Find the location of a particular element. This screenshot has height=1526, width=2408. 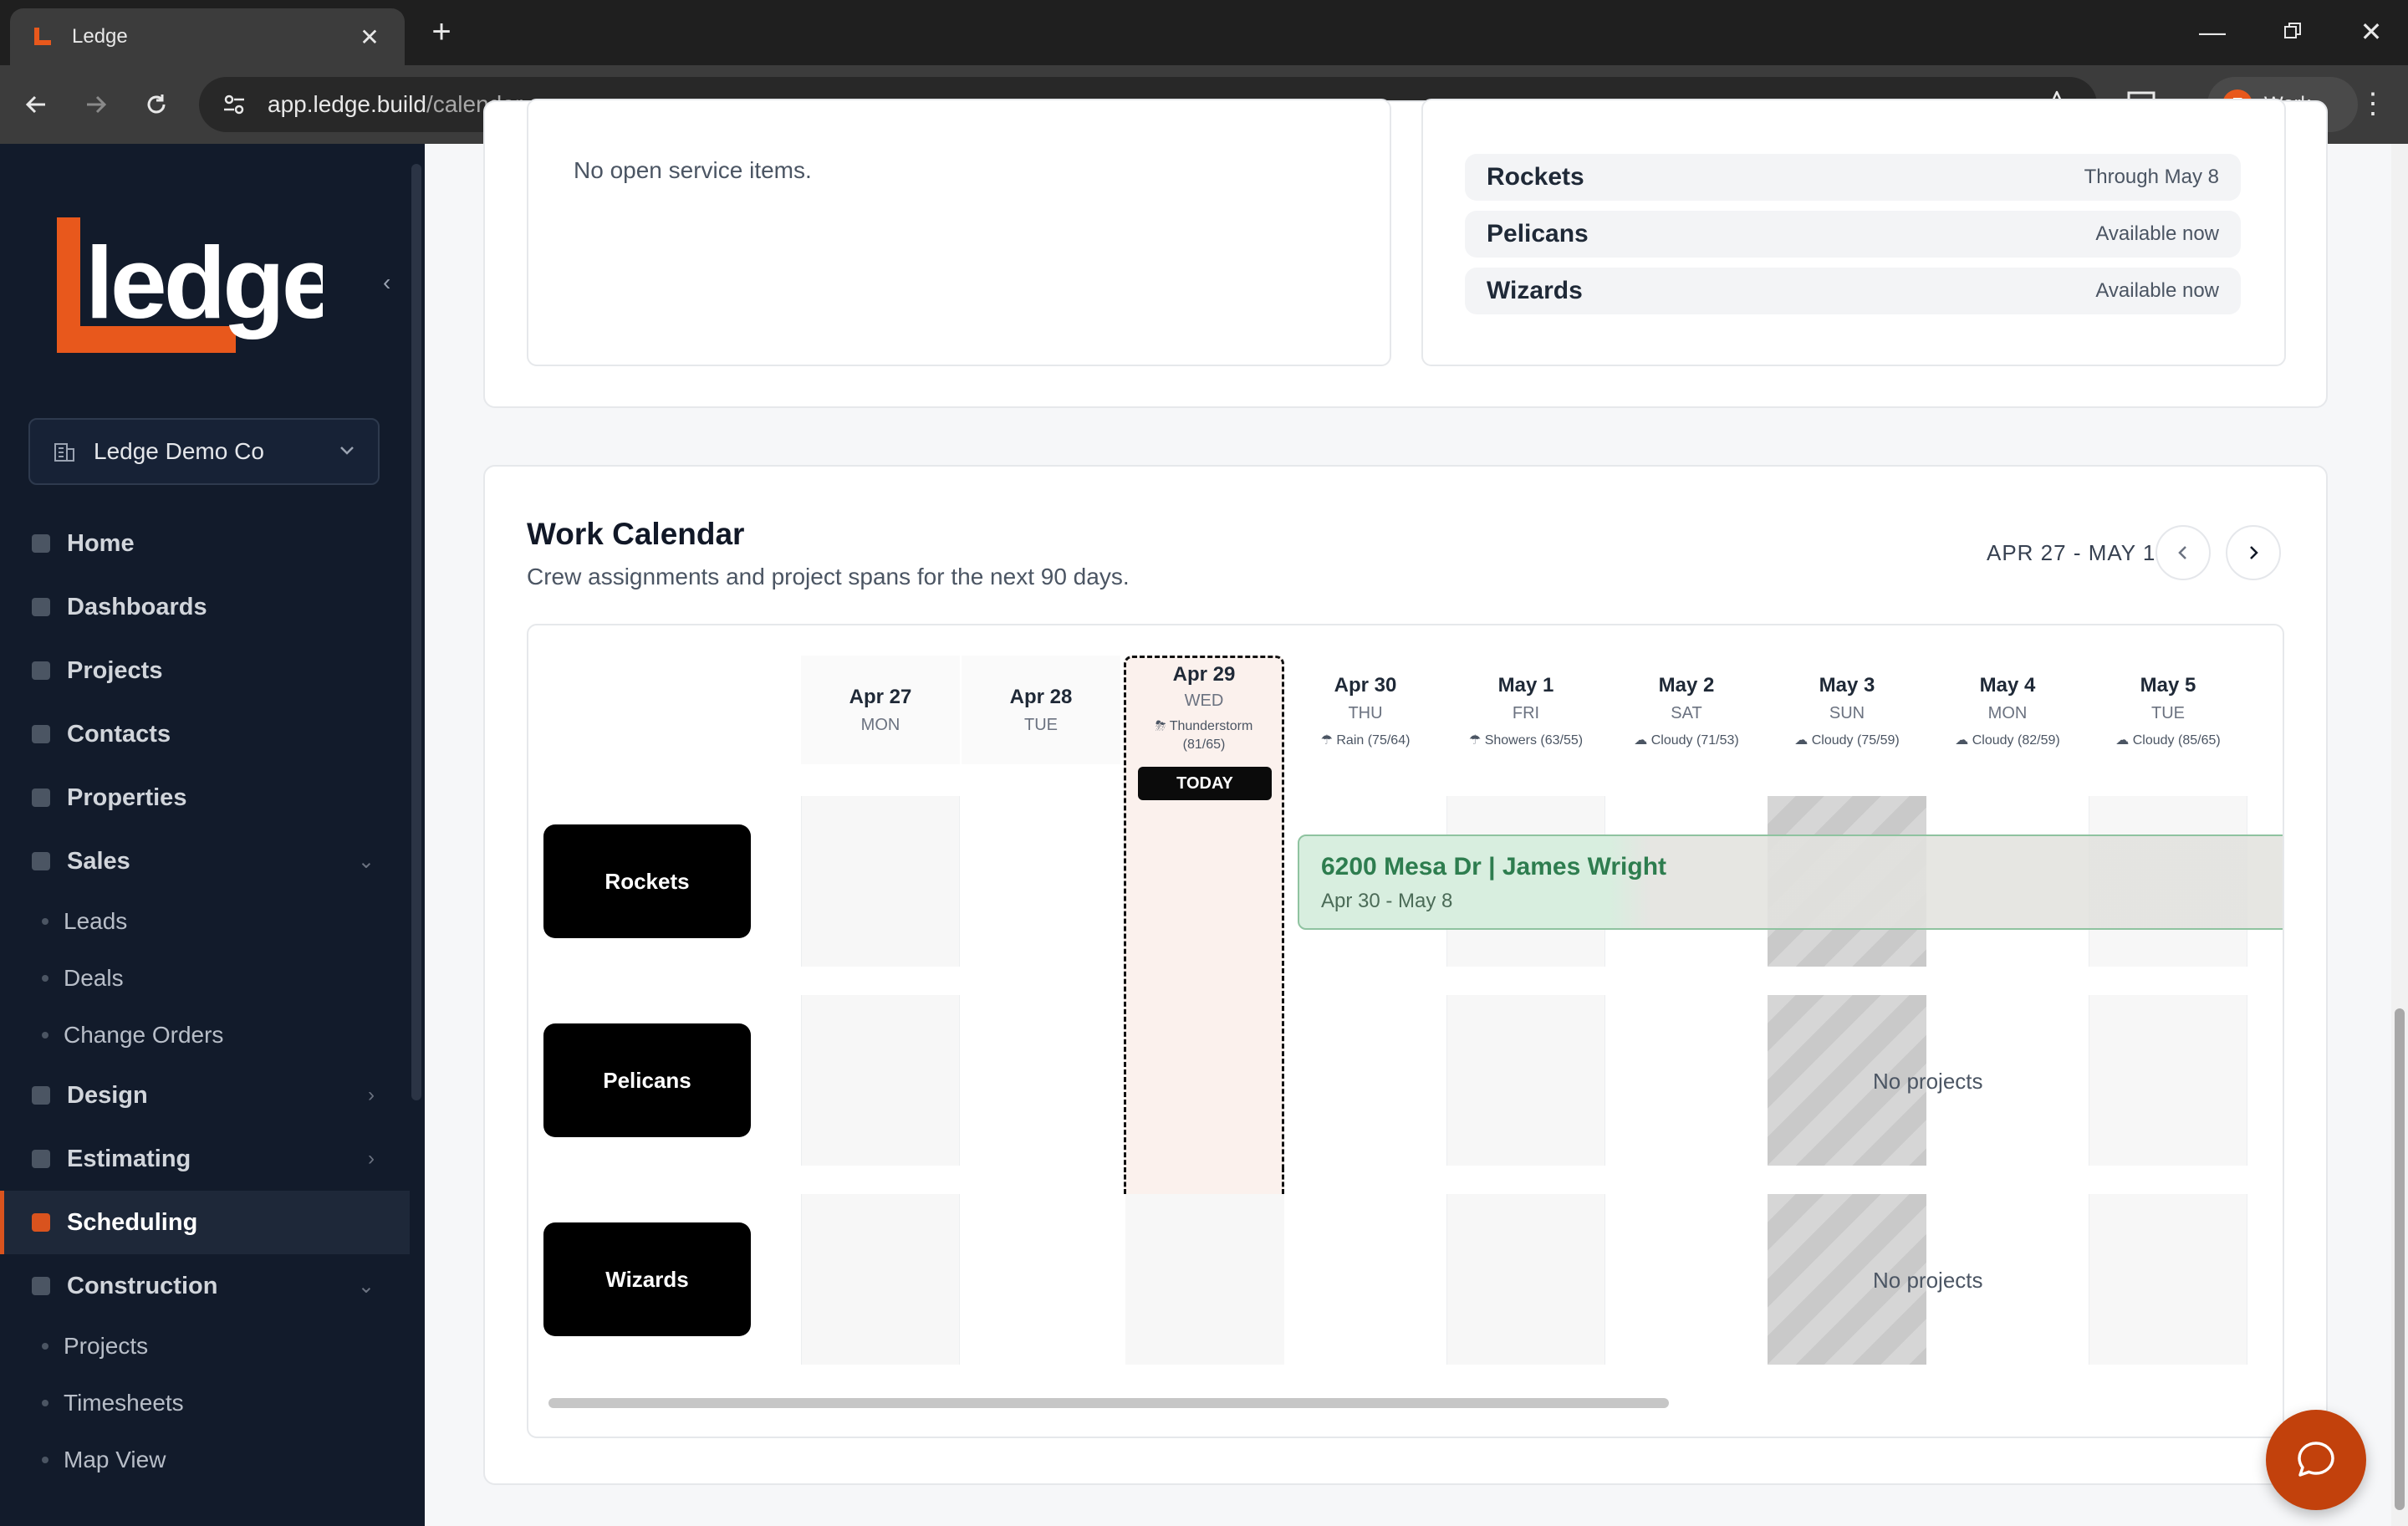

home-icon is located at coordinates (41, 543).